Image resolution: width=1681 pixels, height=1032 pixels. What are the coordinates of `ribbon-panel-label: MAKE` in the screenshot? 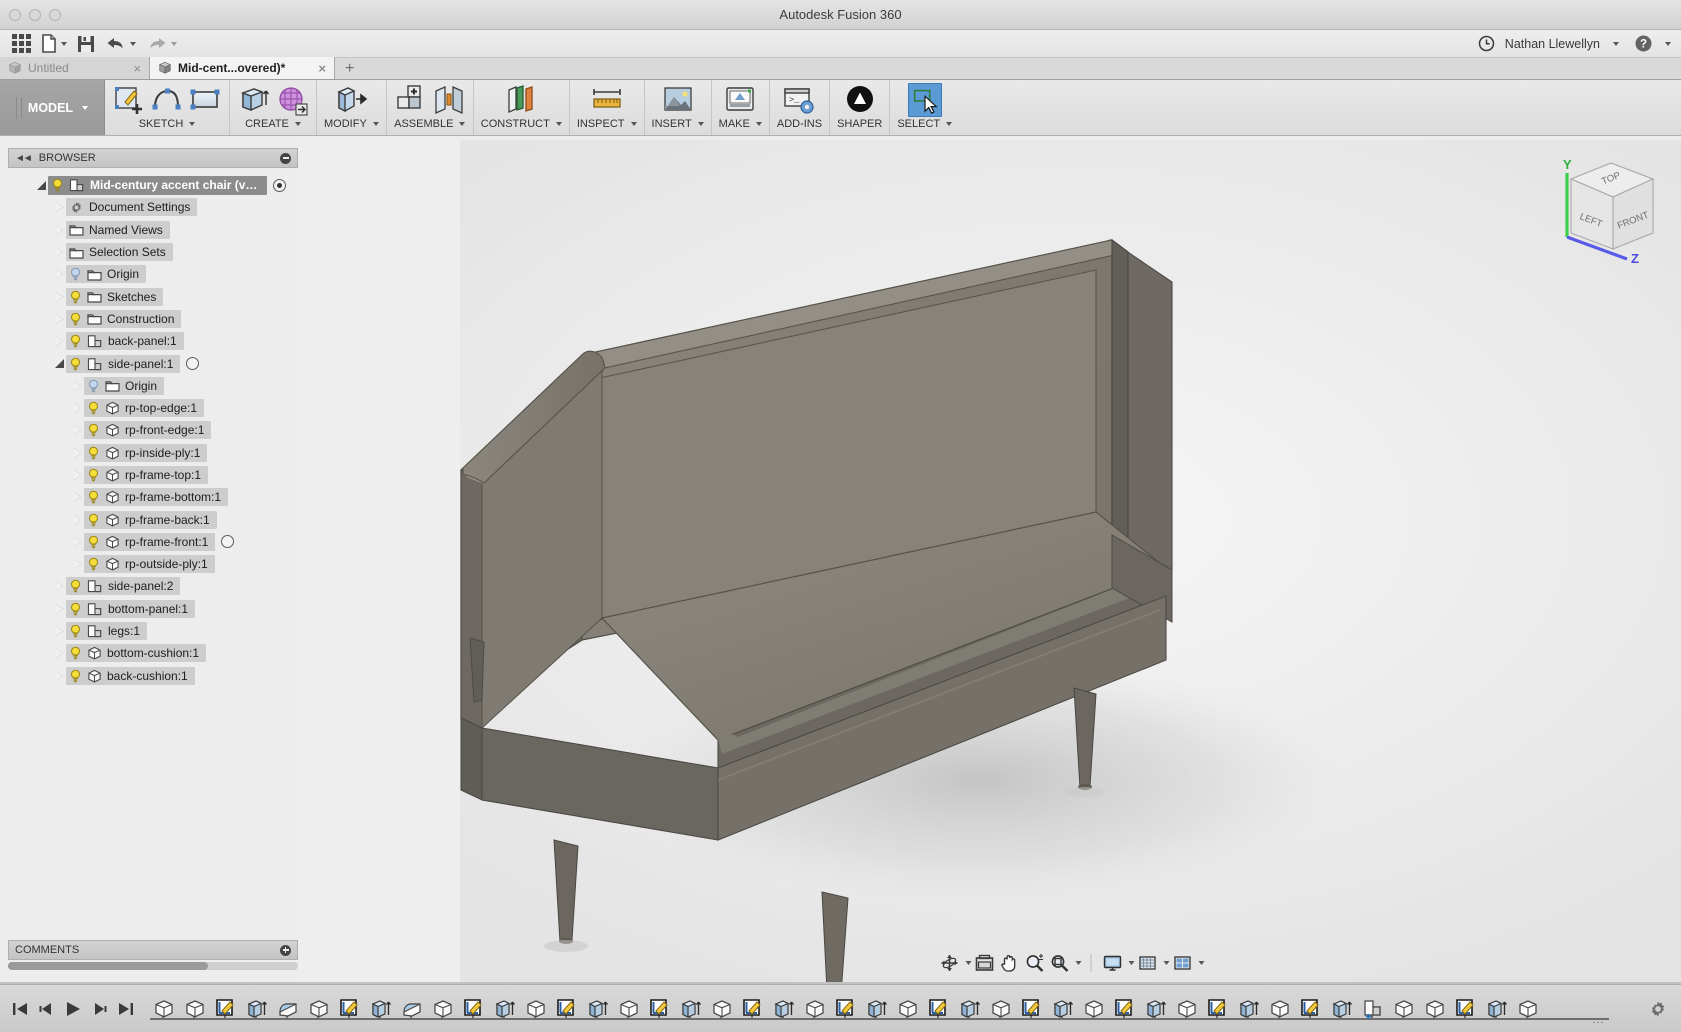 It's located at (740, 124).